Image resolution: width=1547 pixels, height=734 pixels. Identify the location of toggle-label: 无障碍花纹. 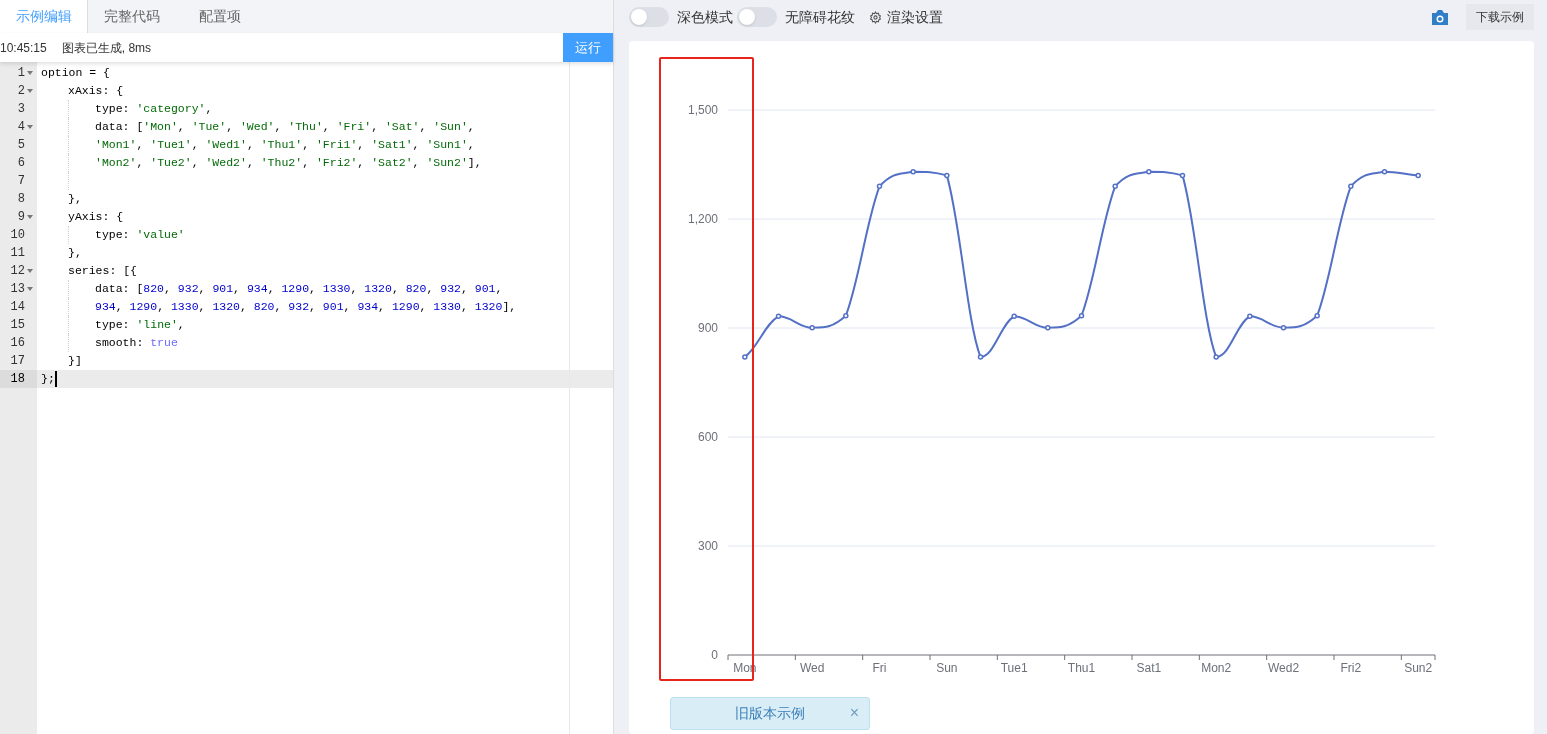
(820, 17).